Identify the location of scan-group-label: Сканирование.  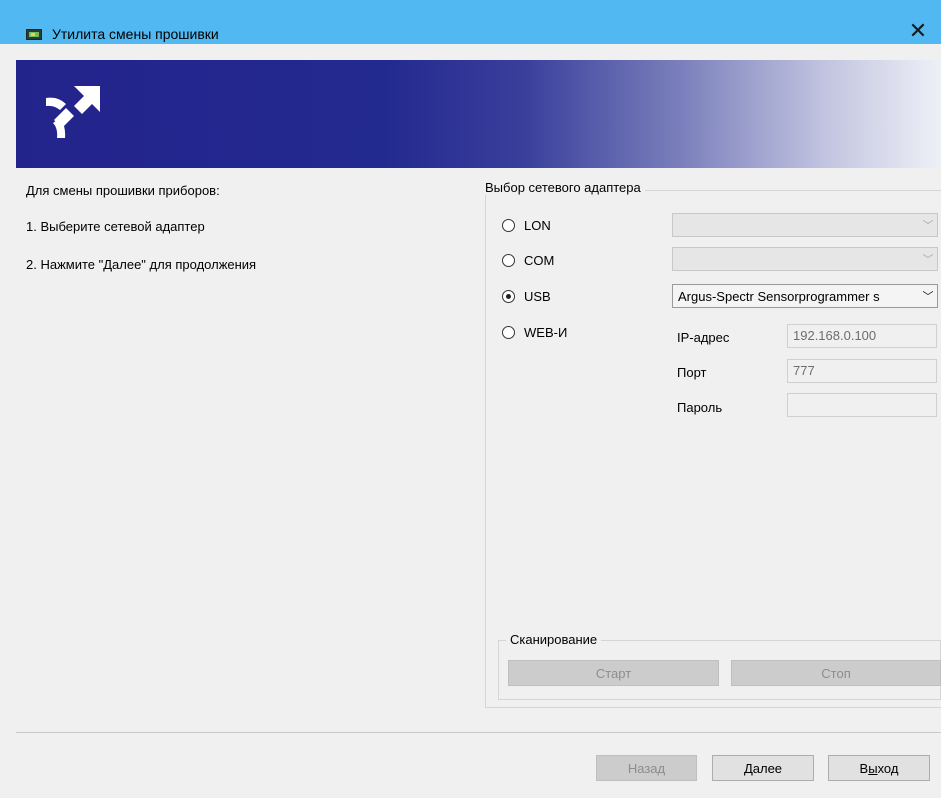
(554, 639).